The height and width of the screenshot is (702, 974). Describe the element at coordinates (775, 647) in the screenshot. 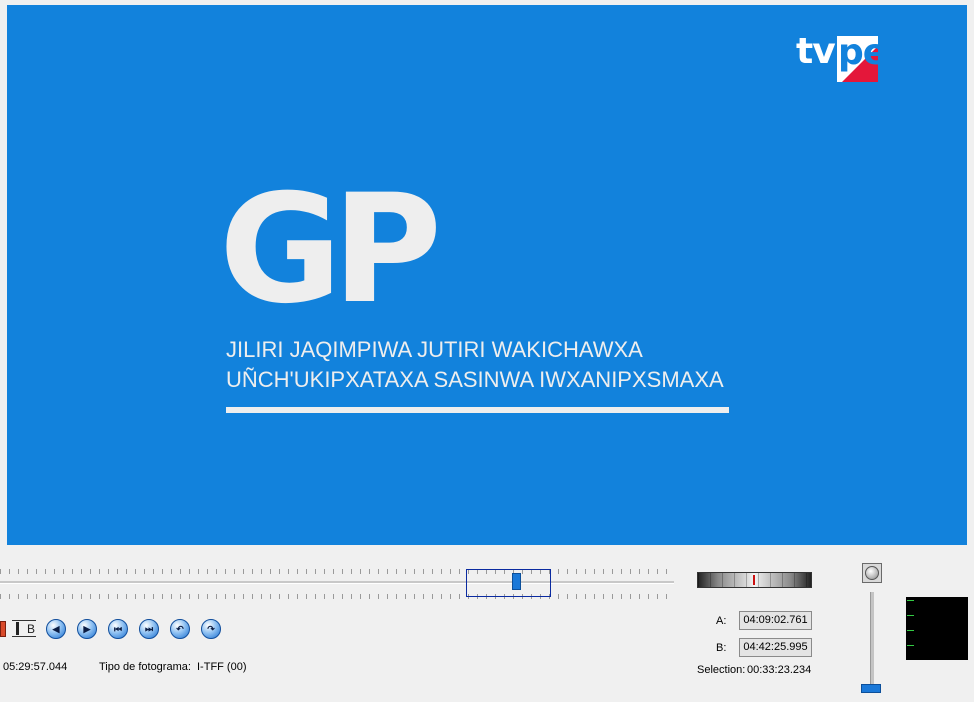

I see `marker-b-time: 04:42:25.995` at that location.